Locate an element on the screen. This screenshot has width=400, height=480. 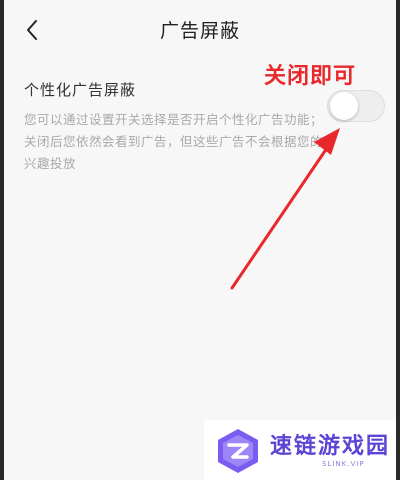
watermark-logo-icon is located at coordinates (238, 451).